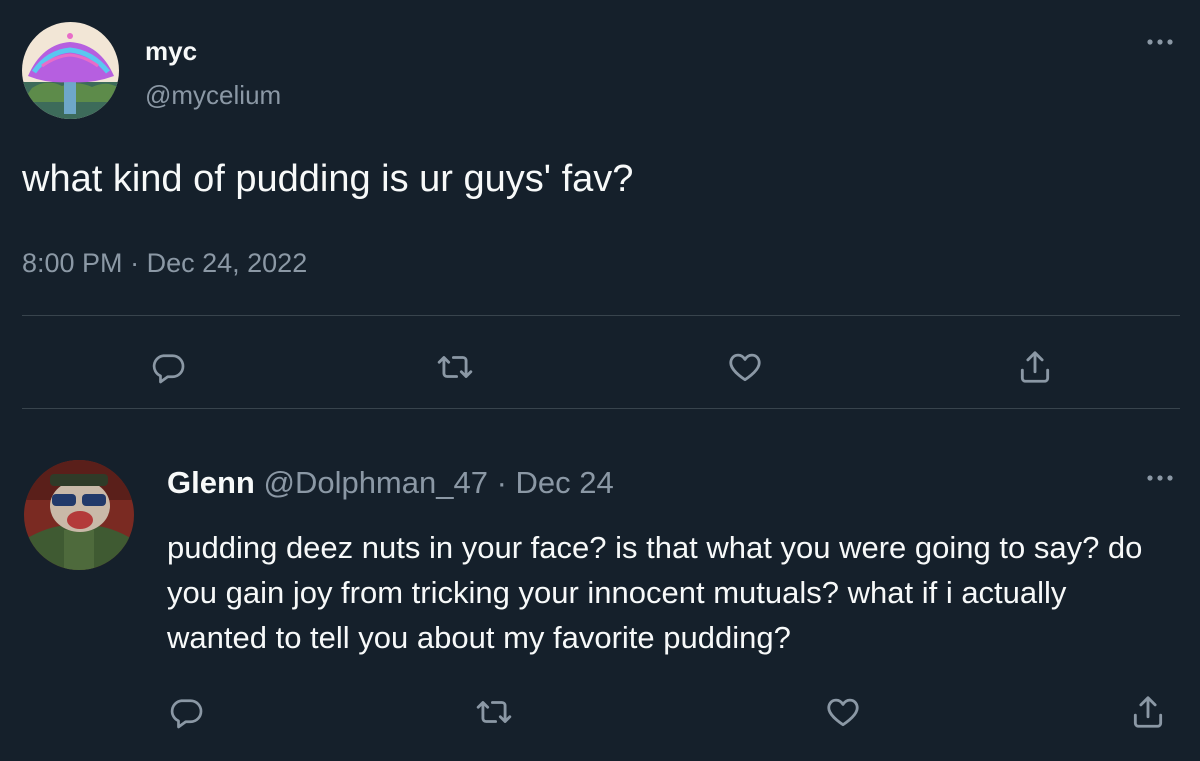  I want to click on cartoon-avatar-image, so click(79, 515).